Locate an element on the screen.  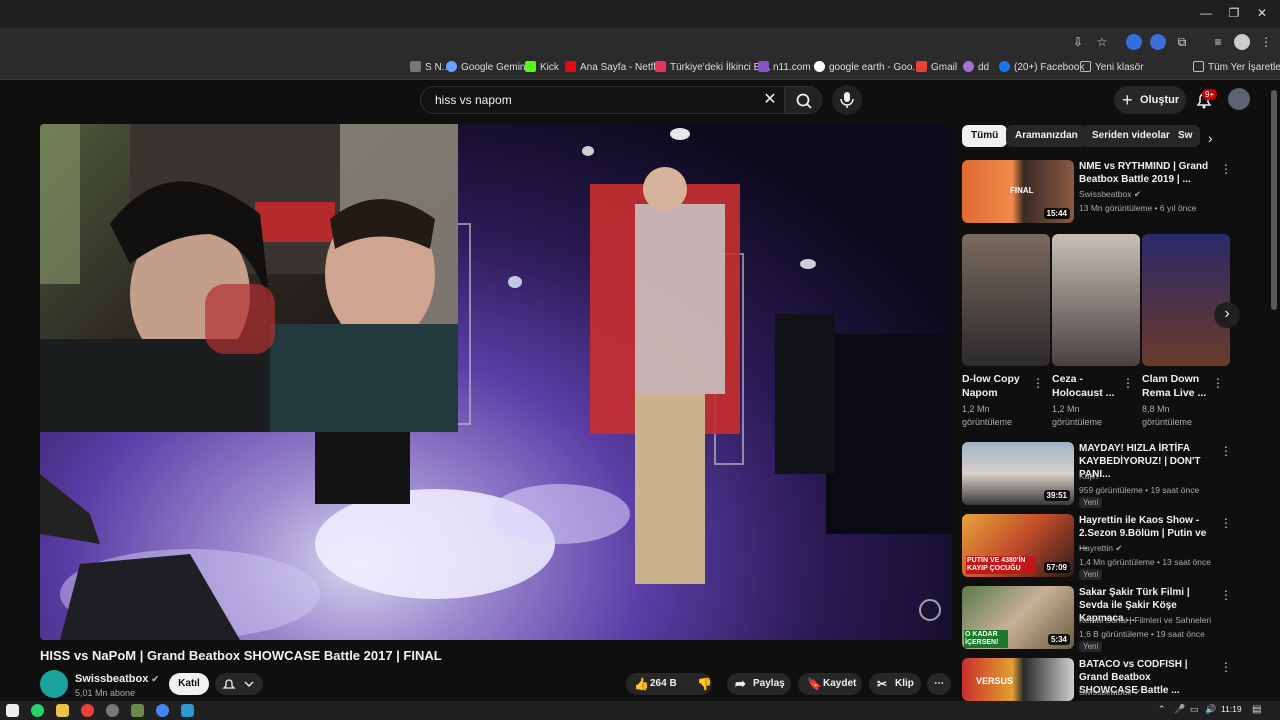
bookmark-item: (20+) Facebook is located at coordinates (1041, 68).